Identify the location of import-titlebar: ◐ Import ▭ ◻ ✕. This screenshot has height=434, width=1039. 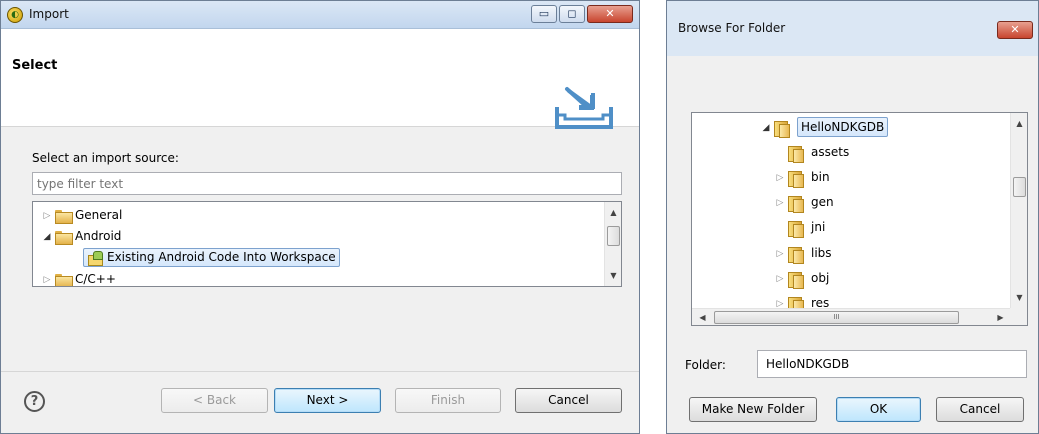
(320, 15).